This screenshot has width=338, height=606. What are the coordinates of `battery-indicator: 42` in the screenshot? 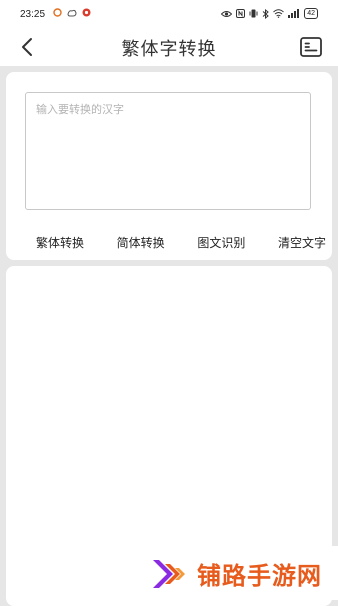 It's located at (311, 13).